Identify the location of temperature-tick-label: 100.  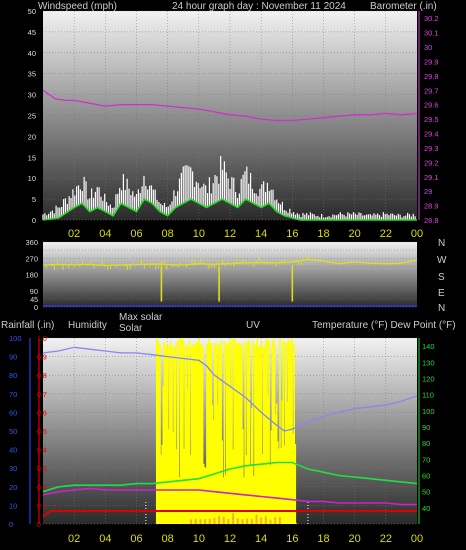
(428, 411).